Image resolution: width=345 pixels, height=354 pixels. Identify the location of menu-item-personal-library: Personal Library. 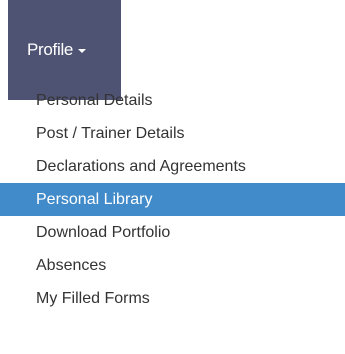
(172, 199).